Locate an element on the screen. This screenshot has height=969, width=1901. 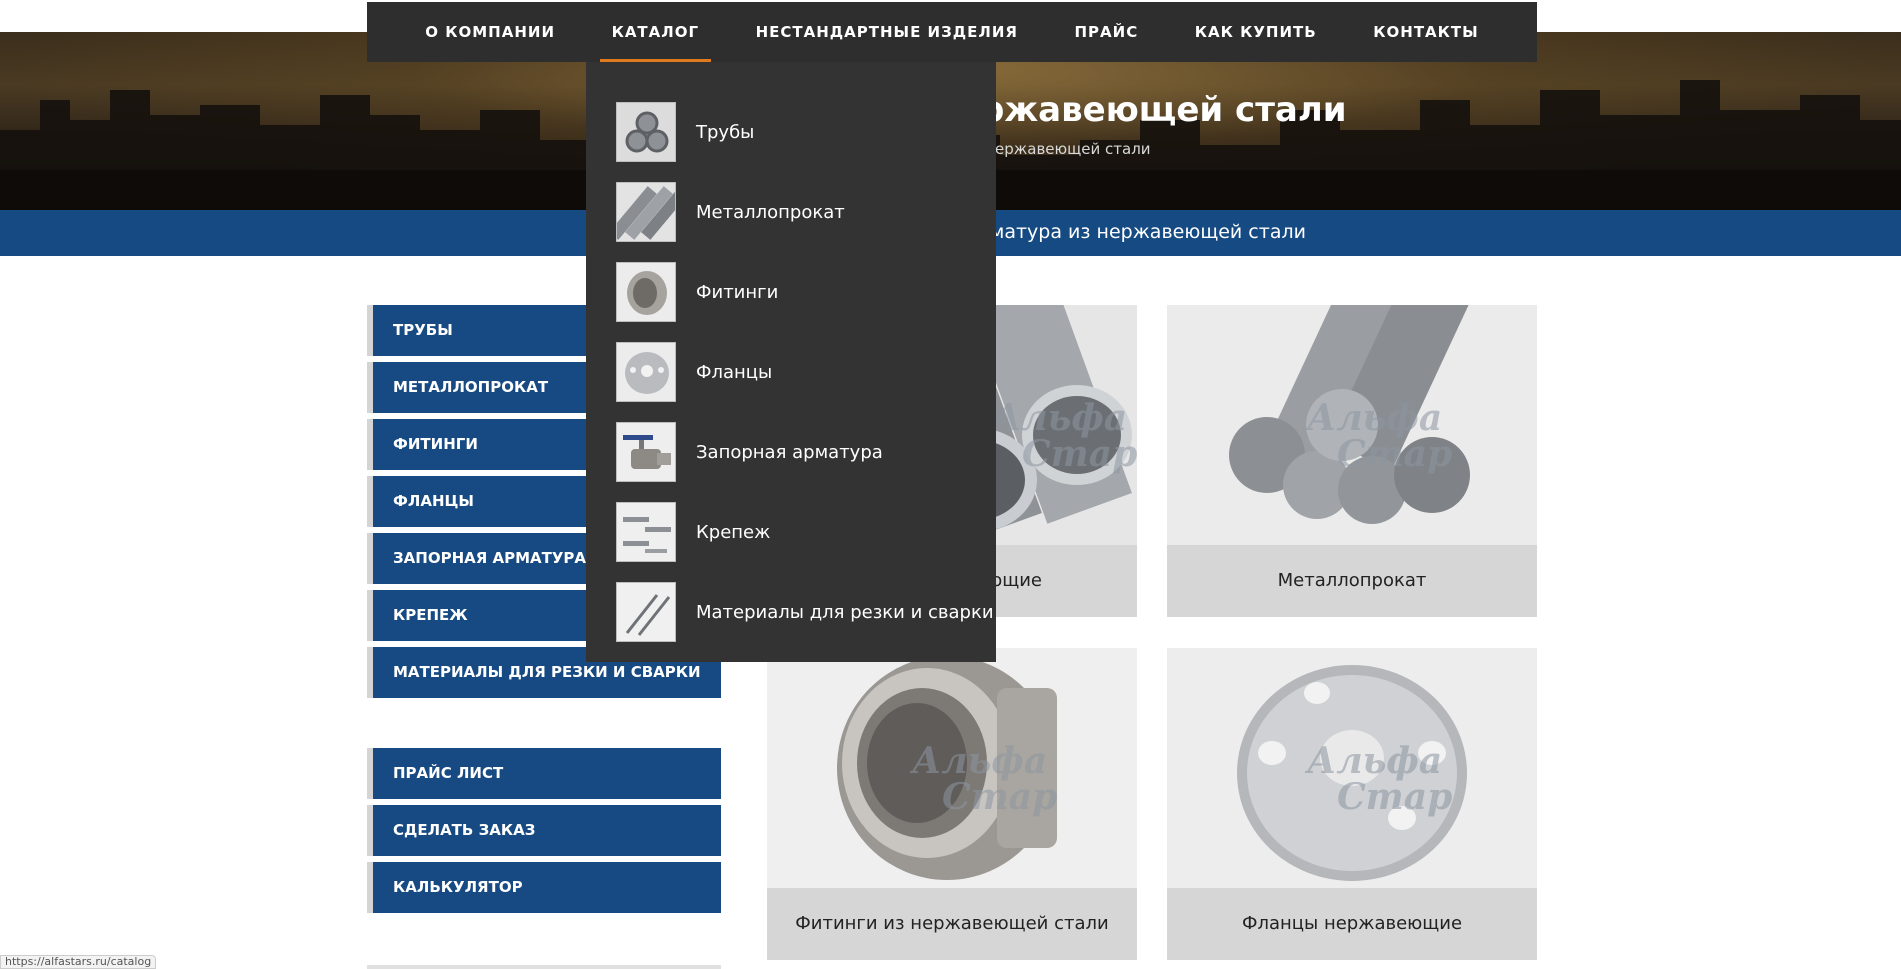
nav-how-to-buy: КАК КУПИТЬ is located at coordinates (1256, 32).